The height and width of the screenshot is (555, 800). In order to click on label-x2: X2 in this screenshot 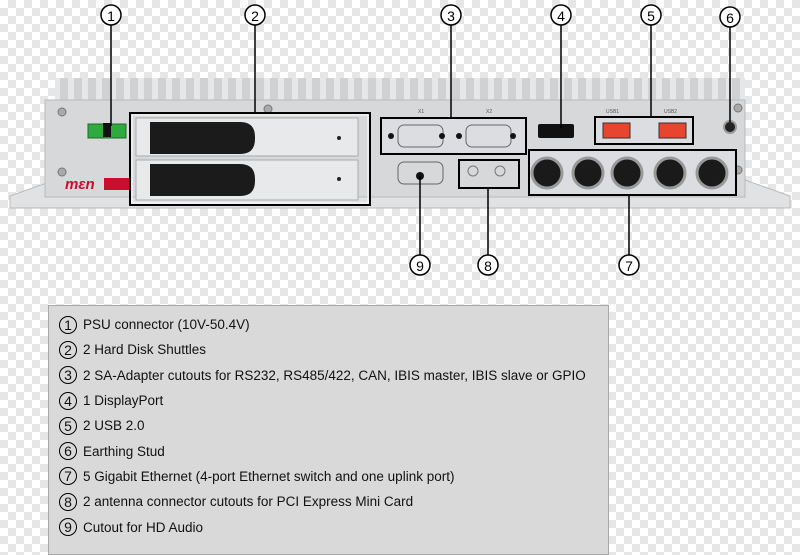, I will do `click(489, 112)`.